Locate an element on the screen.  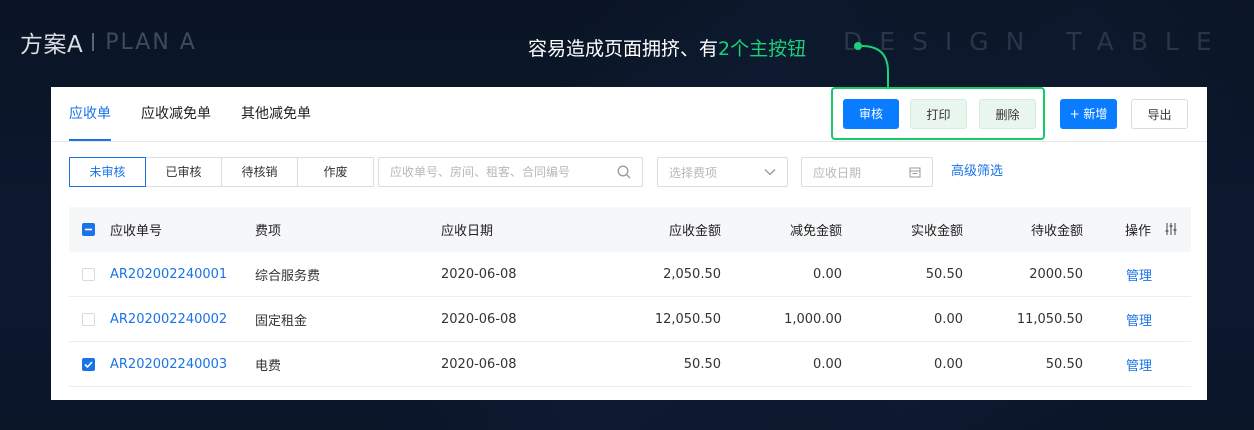
tab-other-waiver: 其他减免单 is located at coordinates (276, 114).